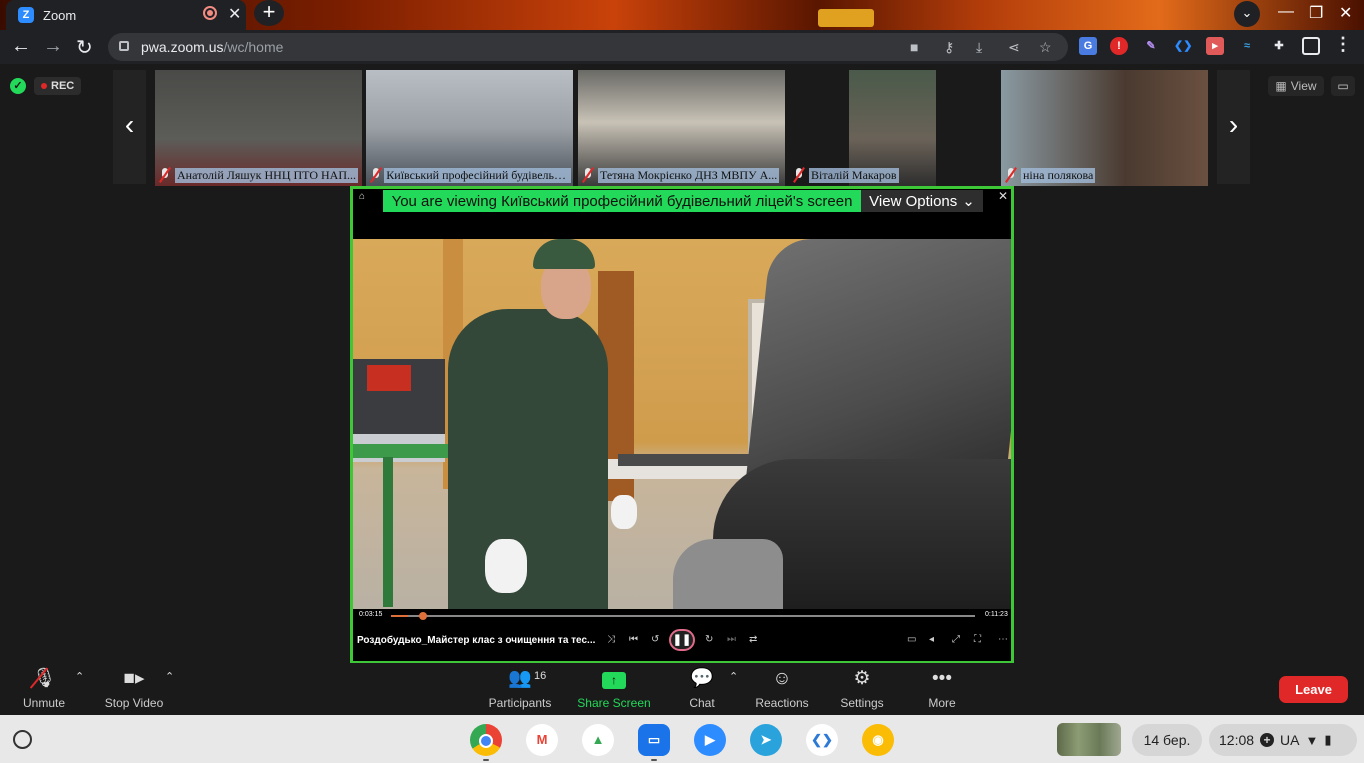  I want to click on participants-count: 16, so click(540, 676).